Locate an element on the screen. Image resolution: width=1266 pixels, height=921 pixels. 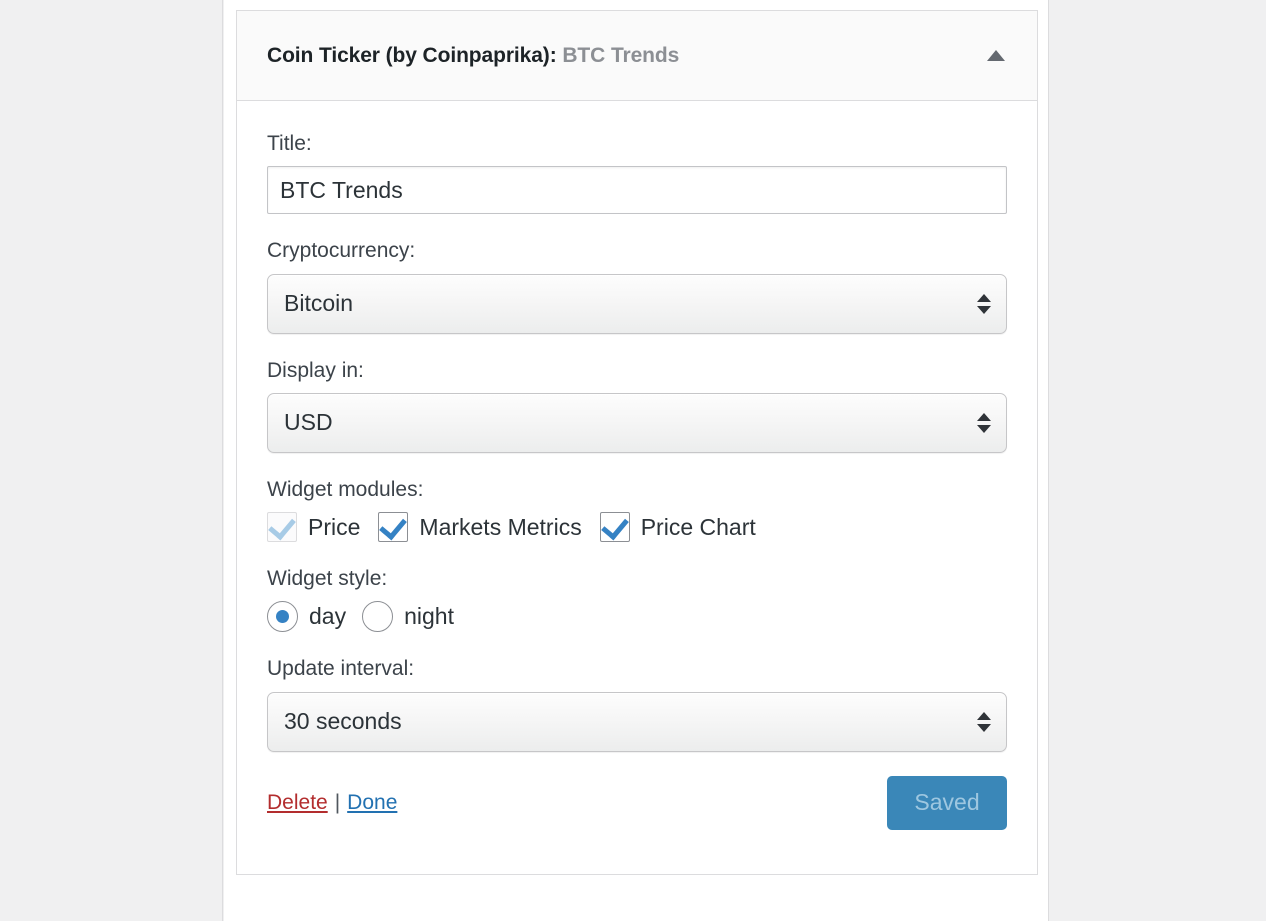
checkbox-price-chart is located at coordinates (614, 526).